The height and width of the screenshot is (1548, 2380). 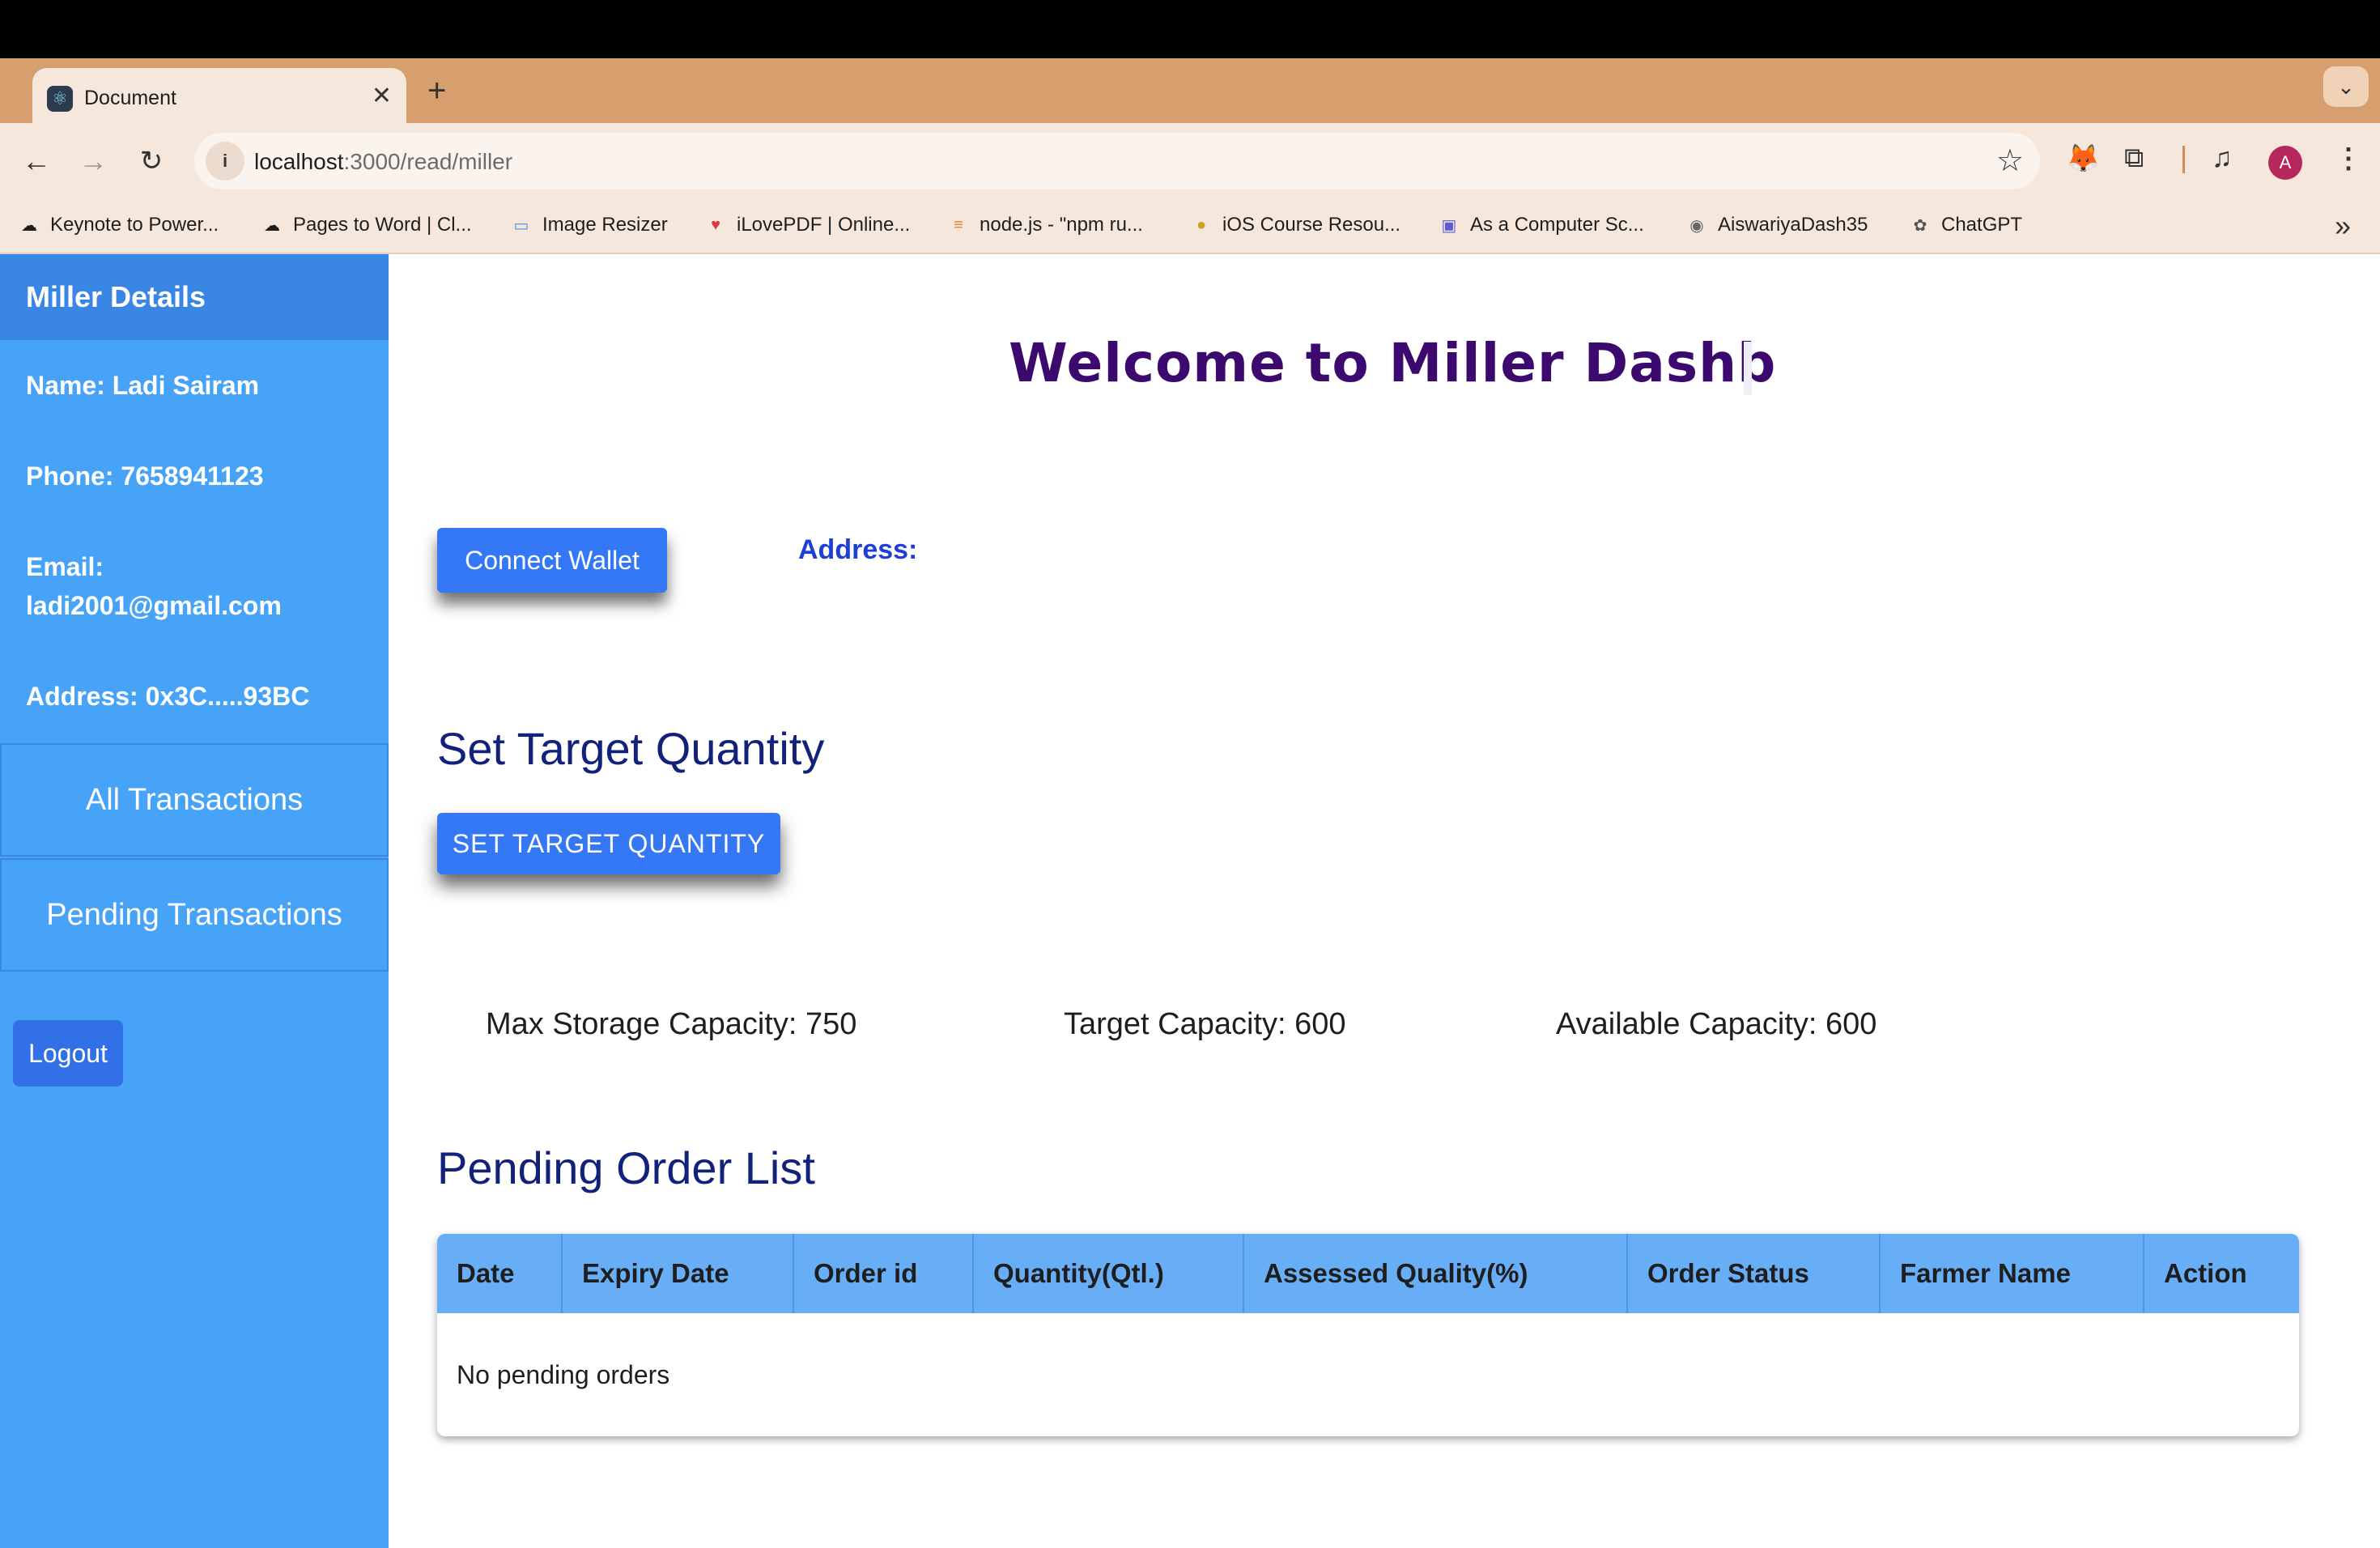 What do you see at coordinates (1748, 369) in the screenshot?
I see `typing-caret` at bounding box center [1748, 369].